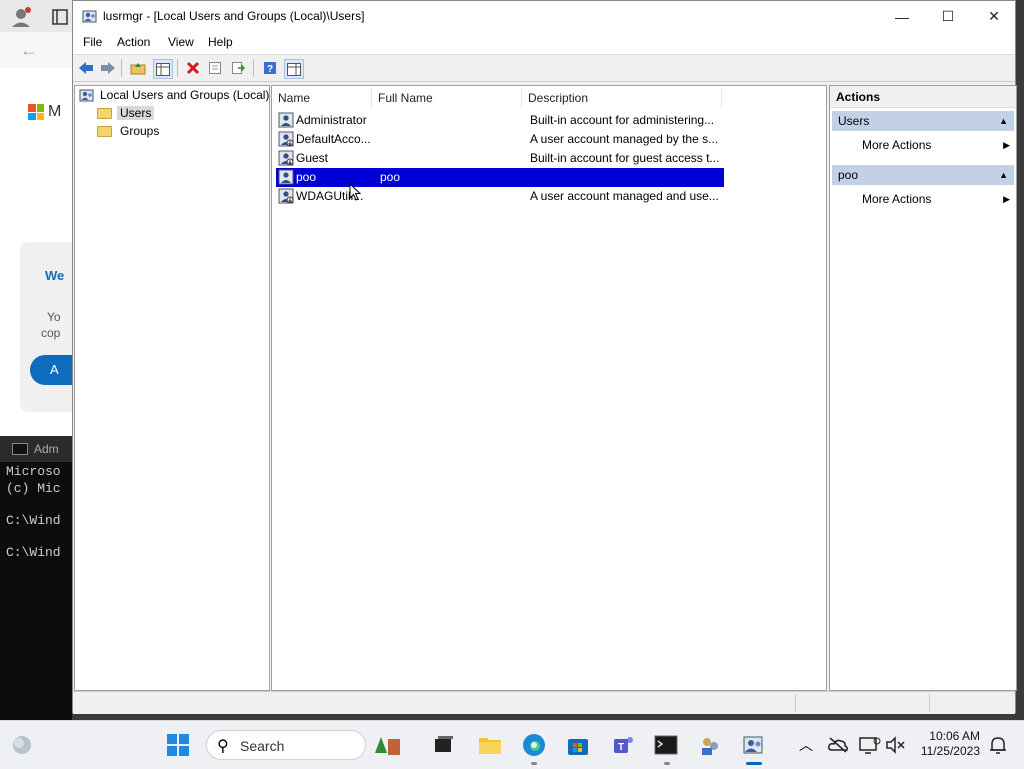 The width and height of the screenshot is (1024, 769). I want to click on mouse-cursor-icon, so click(355, 192).